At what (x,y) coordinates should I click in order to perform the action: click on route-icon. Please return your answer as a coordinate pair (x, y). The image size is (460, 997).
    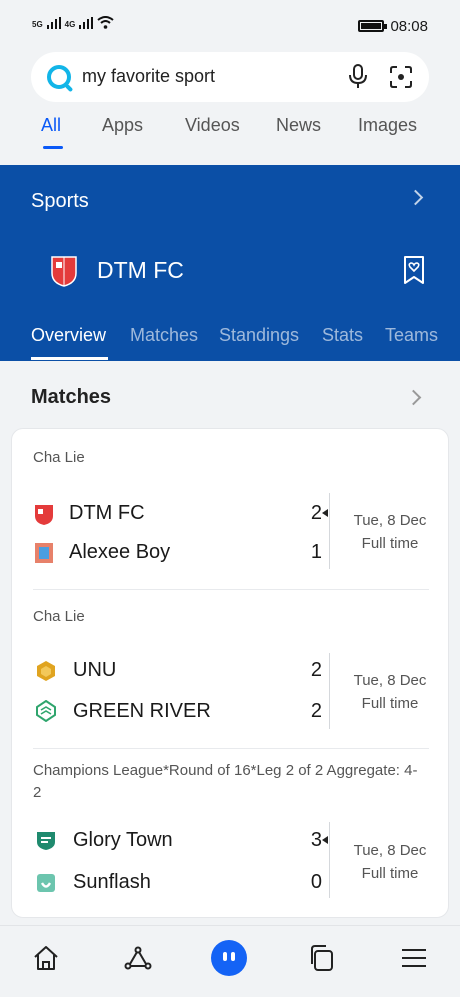
    Looking at the image, I should click on (138, 958).